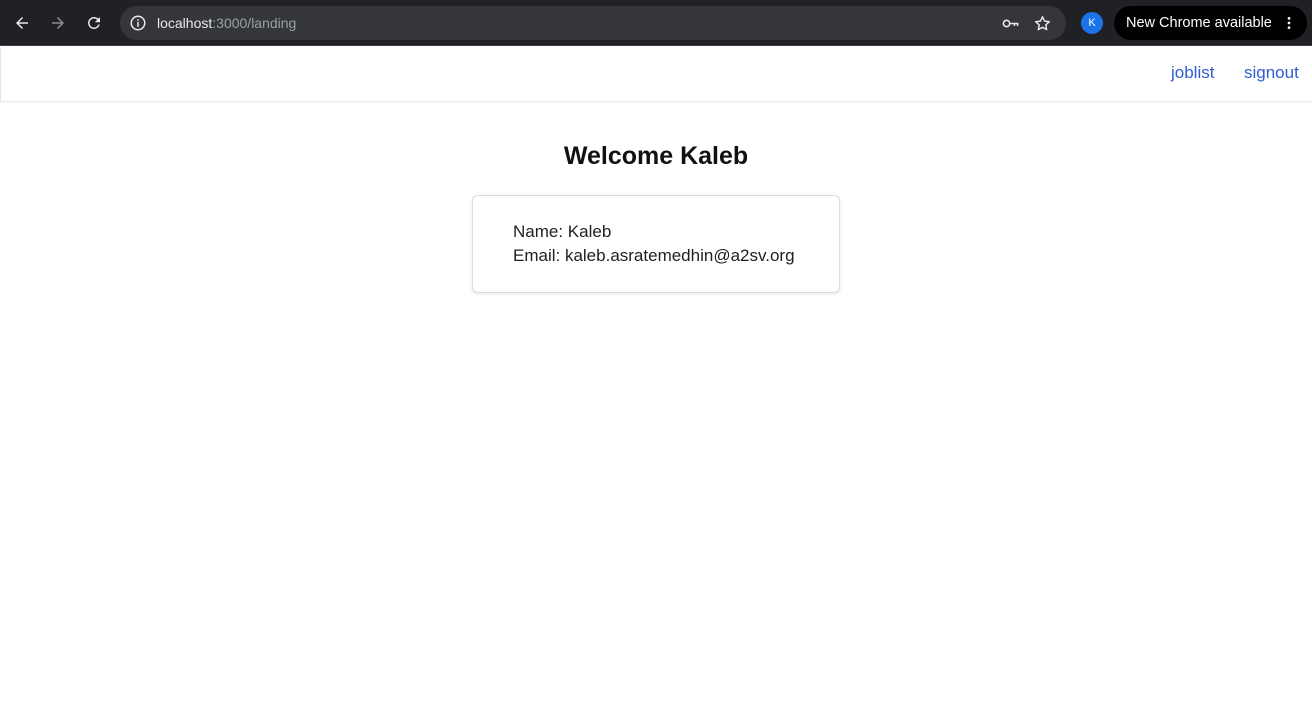  What do you see at coordinates (1199, 23) in the screenshot?
I see `update-label: New Chrome available` at bounding box center [1199, 23].